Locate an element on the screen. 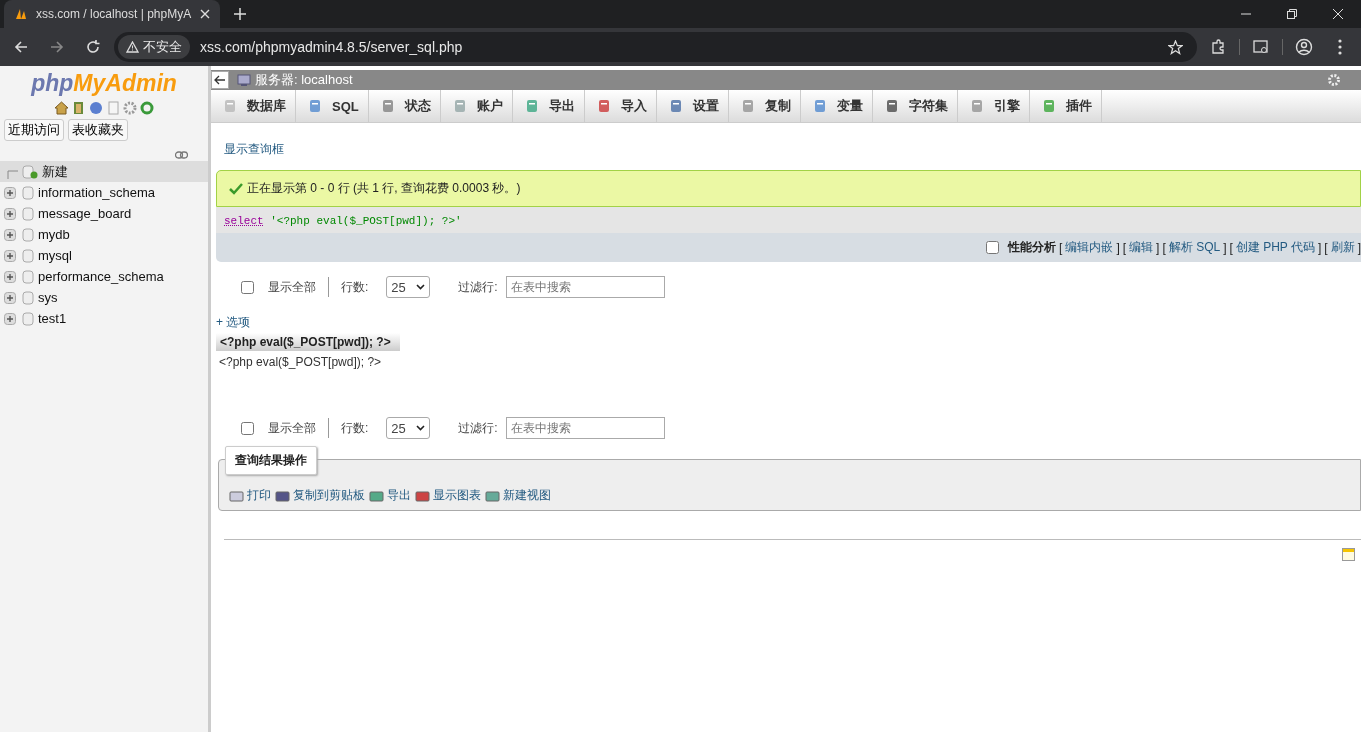 The height and width of the screenshot is (732, 1361). action-link: 打印 is located at coordinates (250, 495).